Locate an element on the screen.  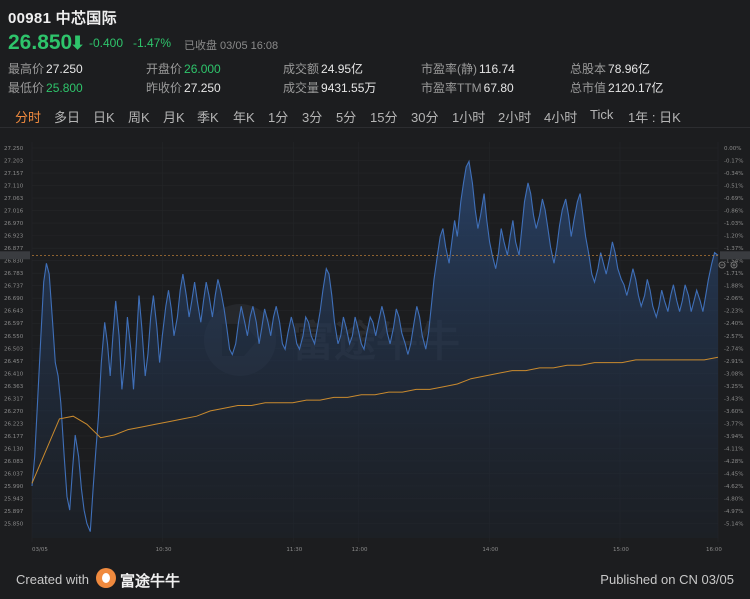
y-tick-label-right: -4.28% is located at coordinates (733, 462).